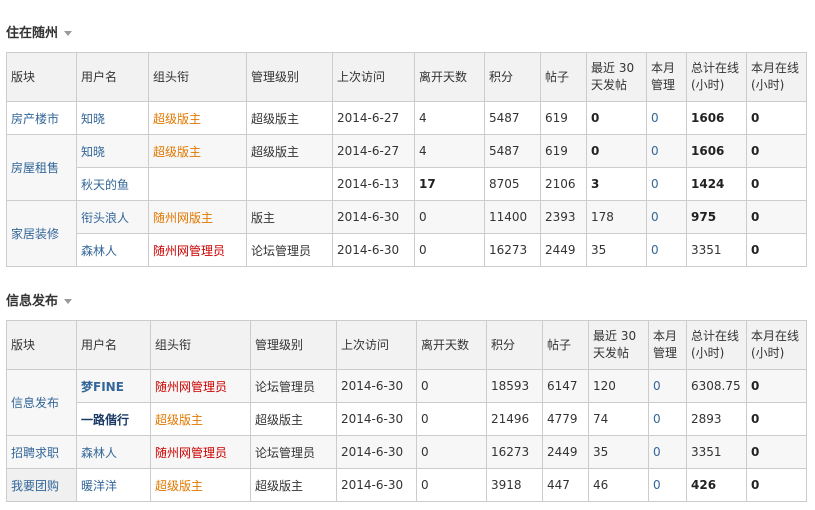 The width and height of the screenshot is (815, 510). Describe the element at coordinates (373, 151) in the screenshot. I see `last-visit: 2014-6-27` at that location.